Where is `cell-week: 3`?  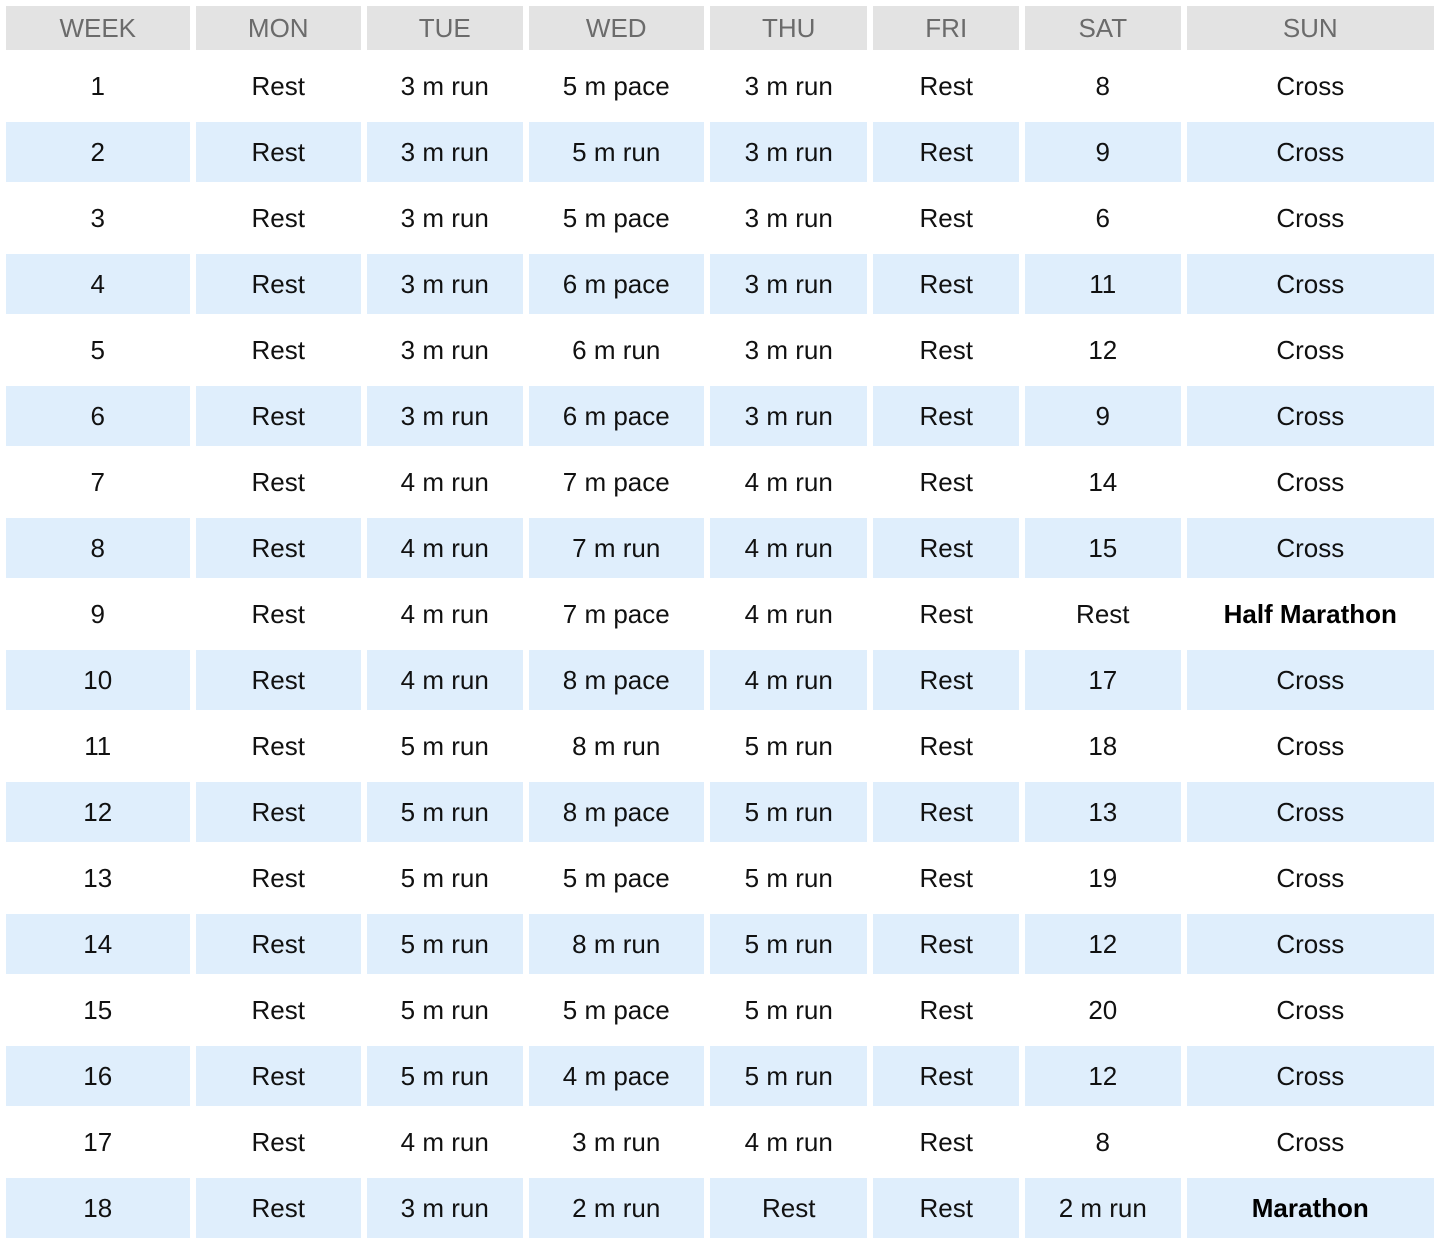
cell-week: 3 is located at coordinates (97, 217).